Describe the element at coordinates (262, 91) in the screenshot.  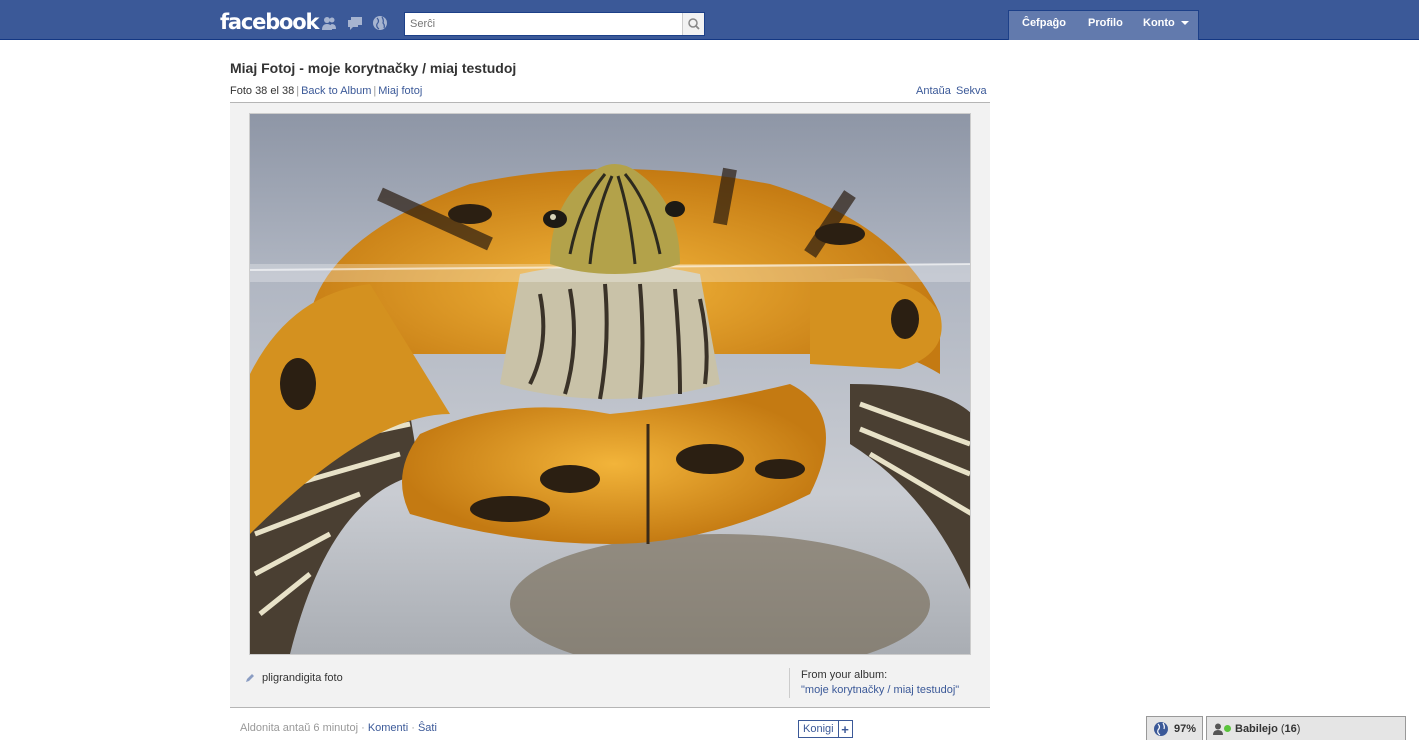
I see `photo-position: Foto 38 el 38` at that location.